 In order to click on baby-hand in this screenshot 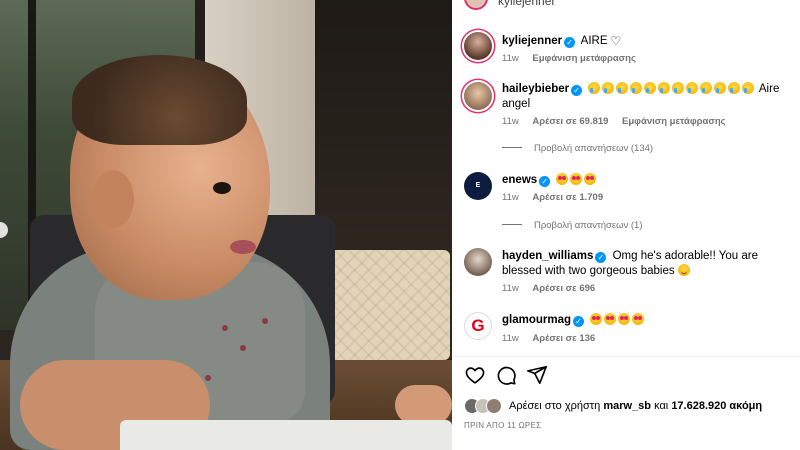, I will do `click(423, 405)`.